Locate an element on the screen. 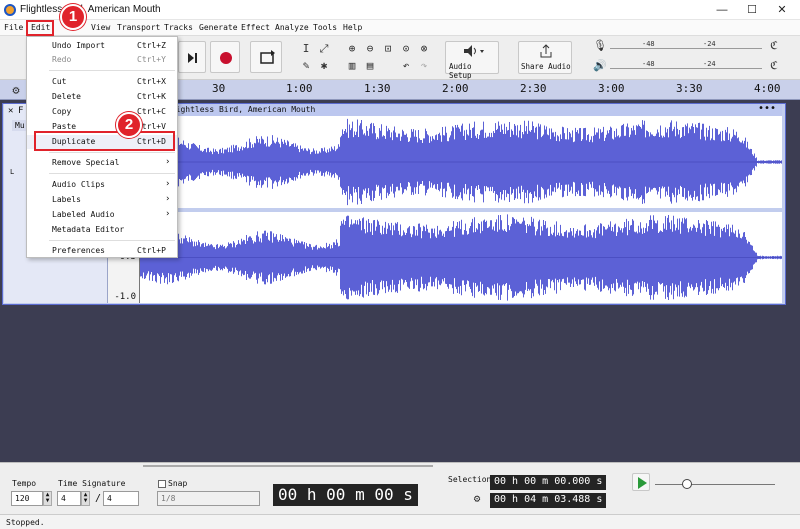 The image size is (800, 529). playback-meter-options-icon: ℭ is located at coordinates (774, 66).